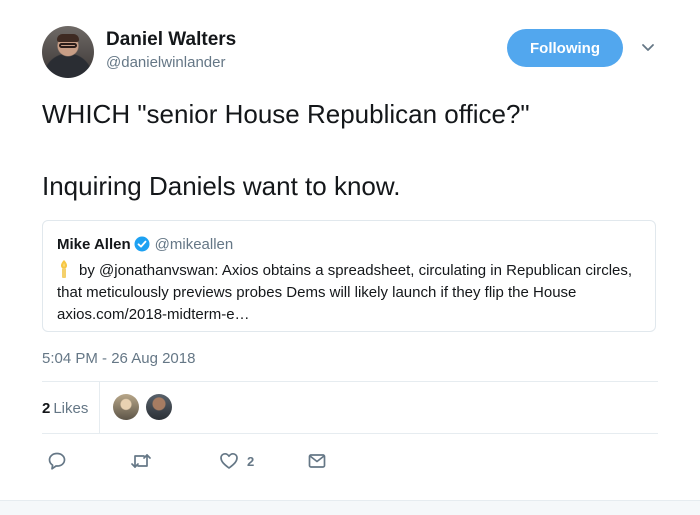 The width and height of the screenshot is (700, 515). Describe the element at coordinates (68, 45) in the screenshot. I see `avatar-glasses` at that location.